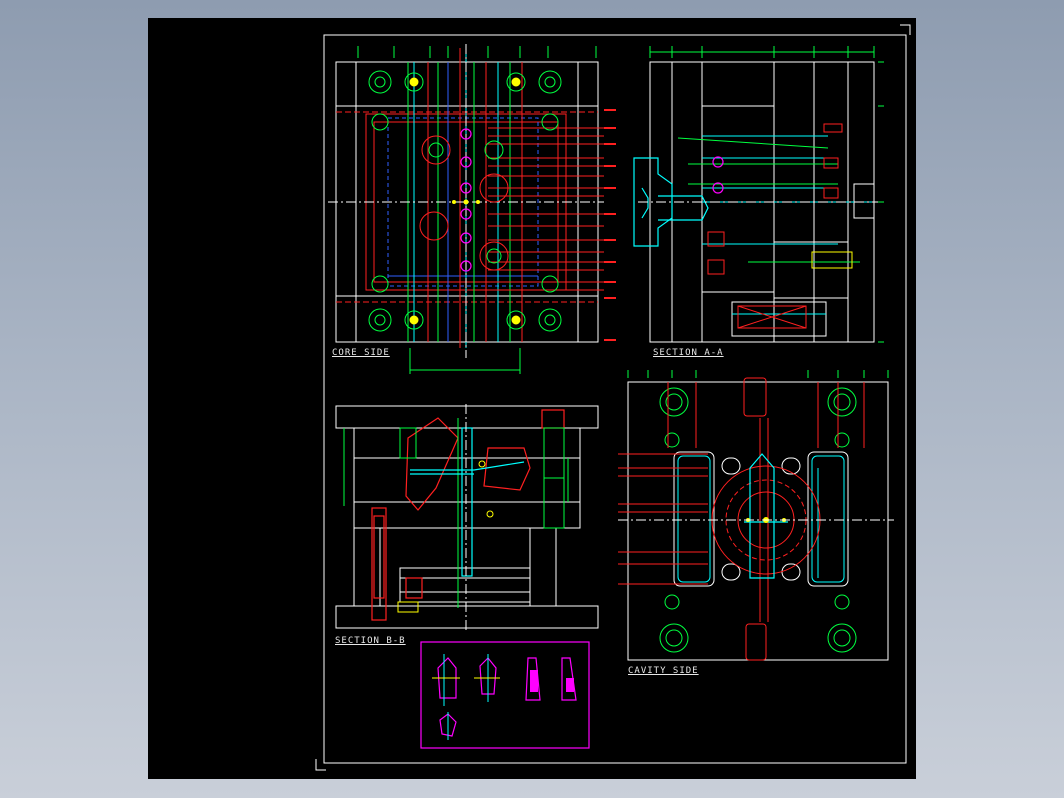  What do you see at coordinates (688, 353) in the screenshot?
I see `section-aa-title: SECTION A-A` at bounding box center [688, 353].